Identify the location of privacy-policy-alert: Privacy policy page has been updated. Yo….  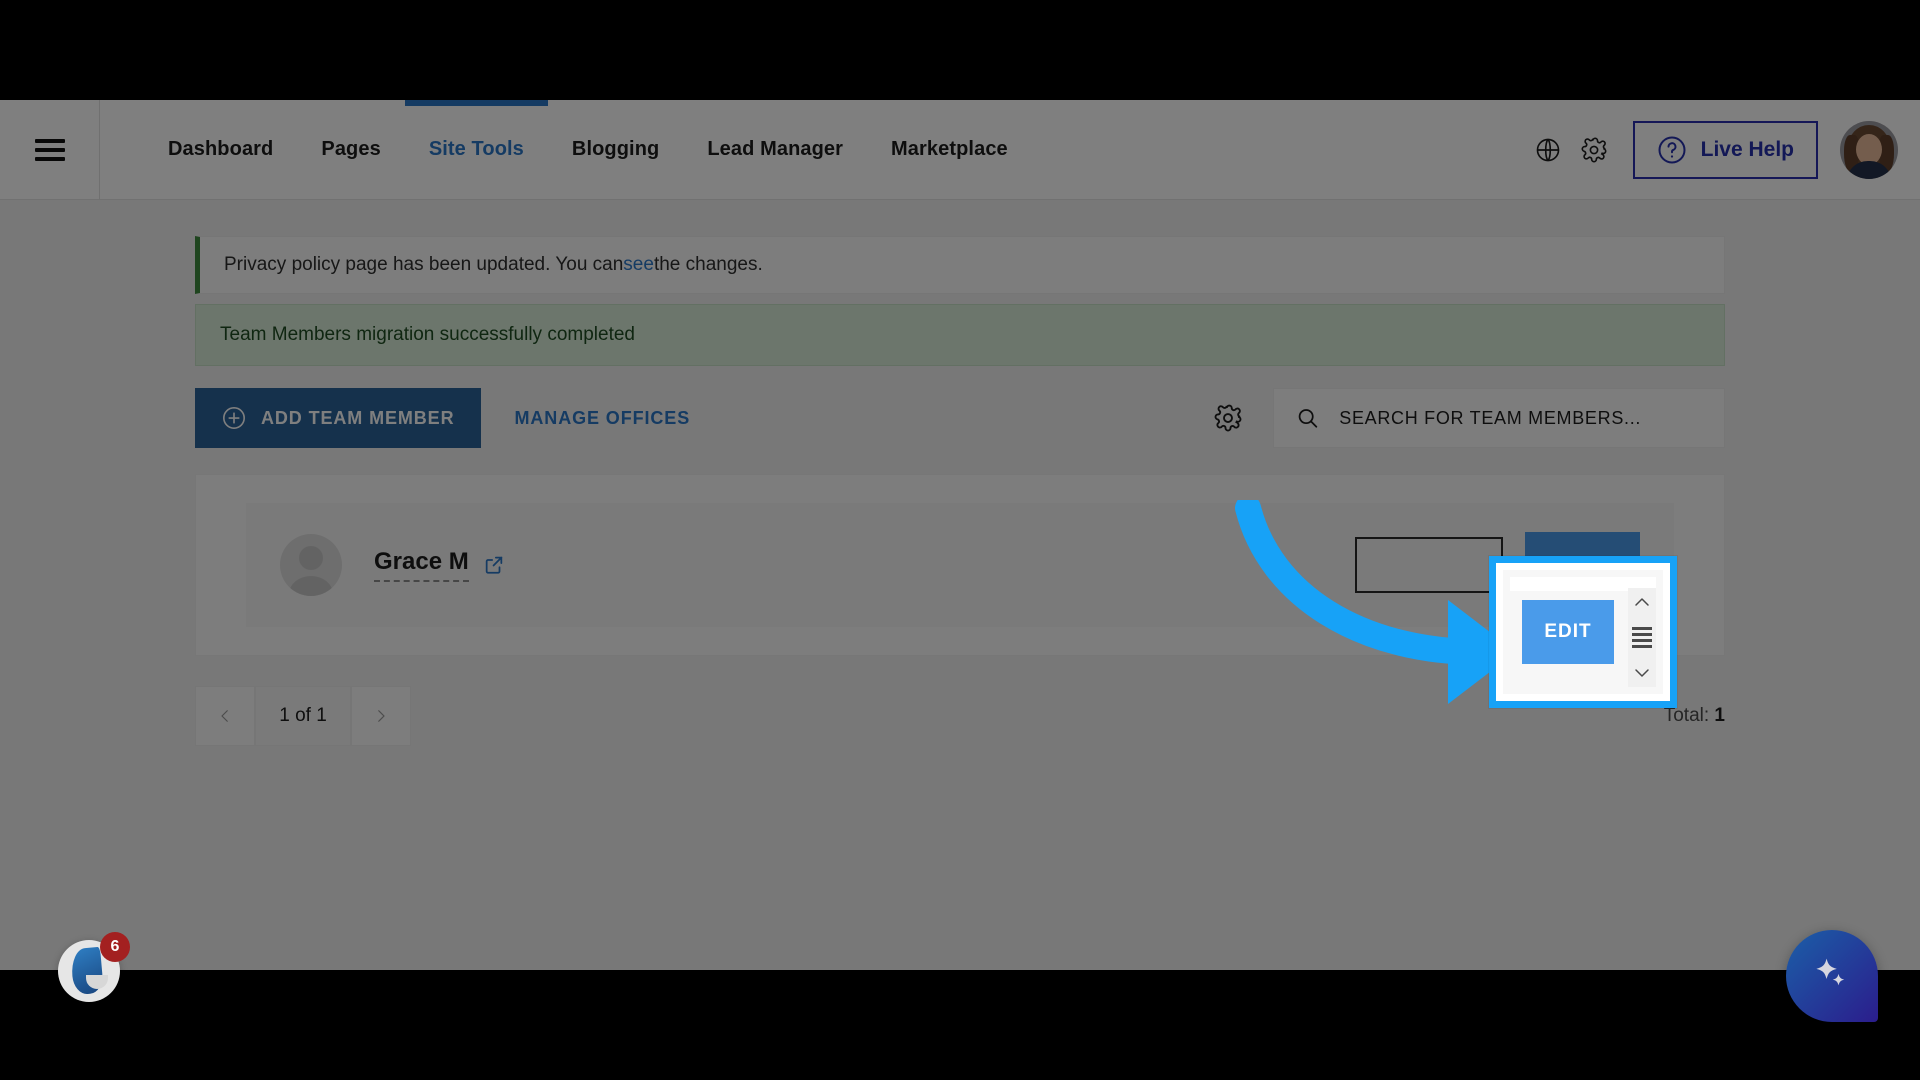
(960, 265).